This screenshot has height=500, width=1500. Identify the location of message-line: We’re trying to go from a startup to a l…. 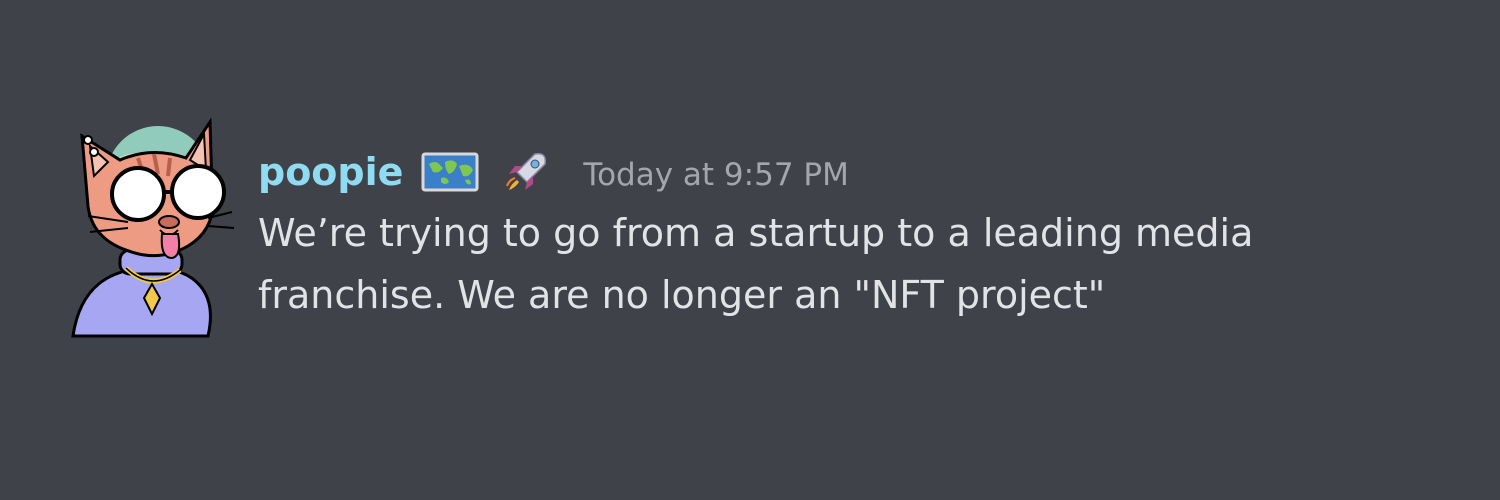
(756, 233).